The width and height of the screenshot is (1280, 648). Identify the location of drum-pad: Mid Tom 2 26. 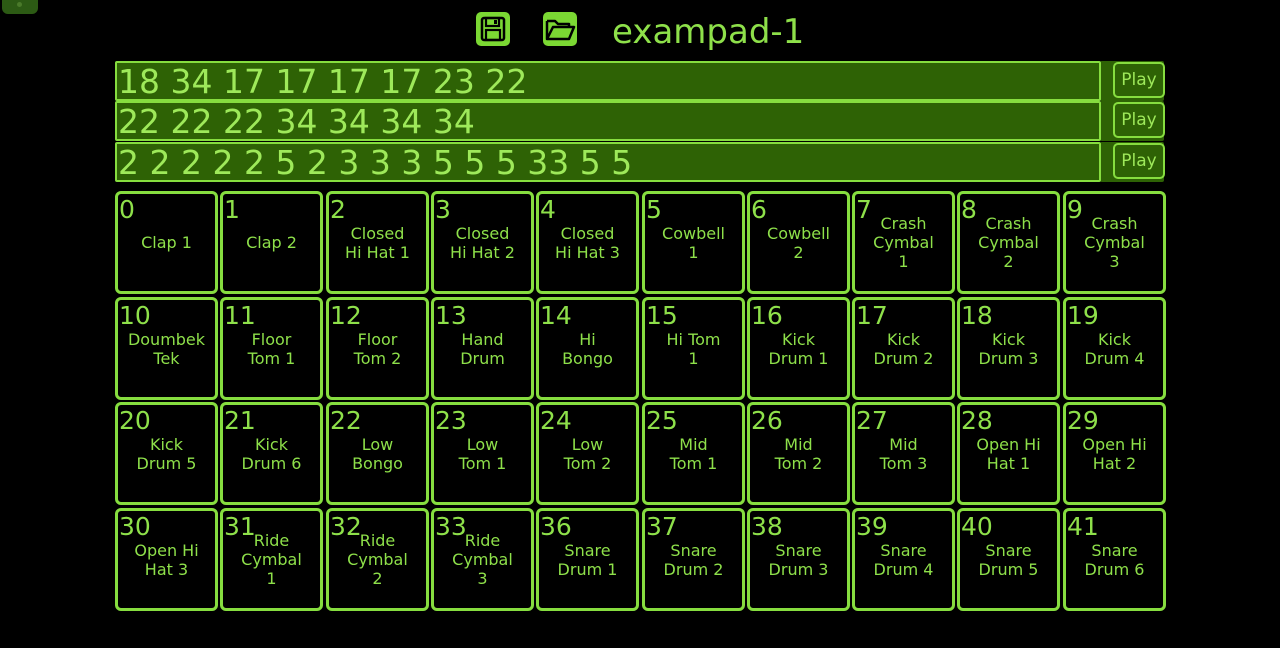
(798, 453).